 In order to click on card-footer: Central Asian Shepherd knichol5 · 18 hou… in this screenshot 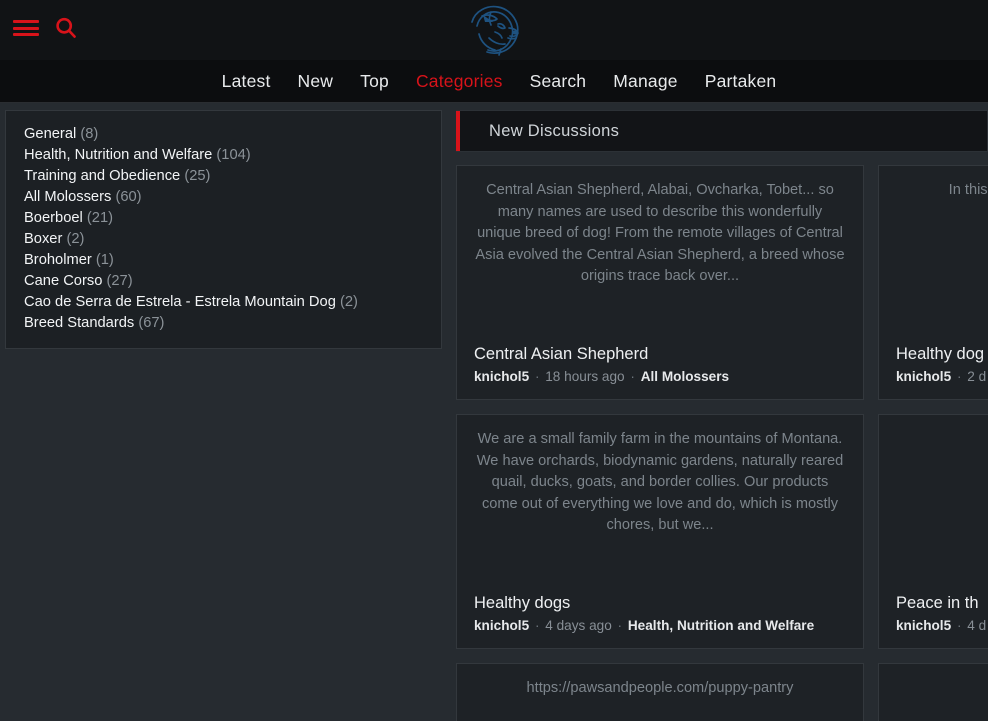, I will do `click(660, 364)`.